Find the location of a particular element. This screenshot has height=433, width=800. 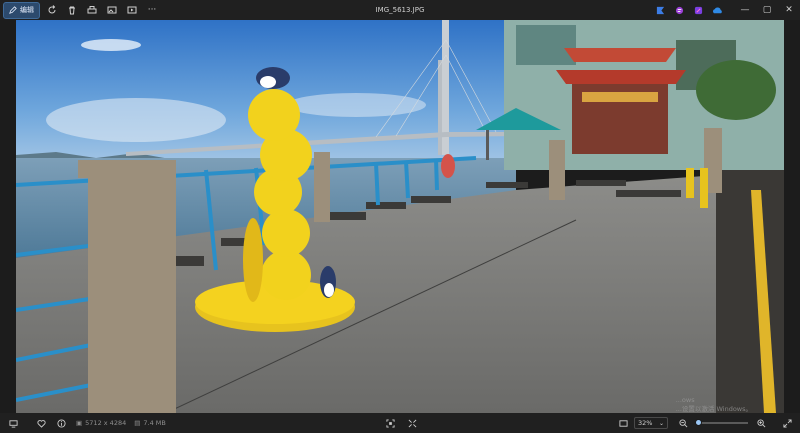

maximize-button: ▢ is located at coordinates (767, 10).